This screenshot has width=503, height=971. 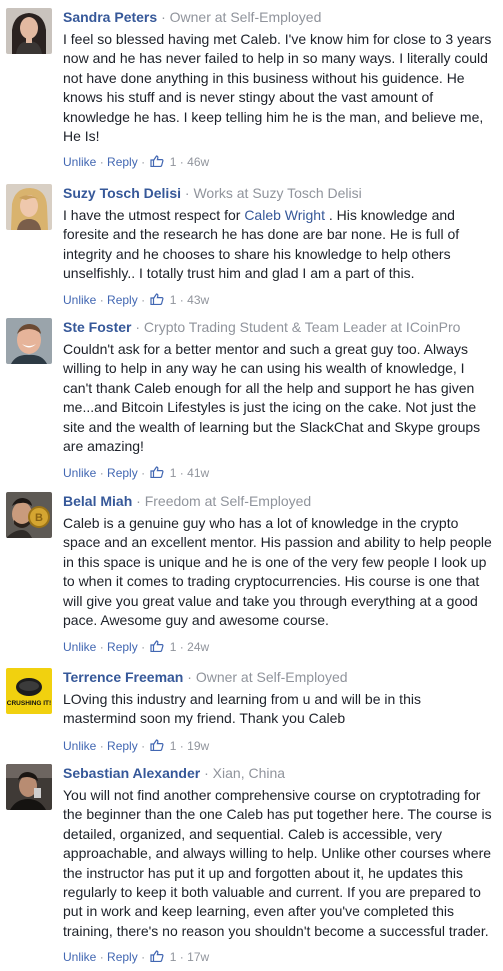 What do you see at coordinates (123, 677) in the screenshot?
I see `commenter-name: Terrence Freeman` at bounding box center [123, 677].